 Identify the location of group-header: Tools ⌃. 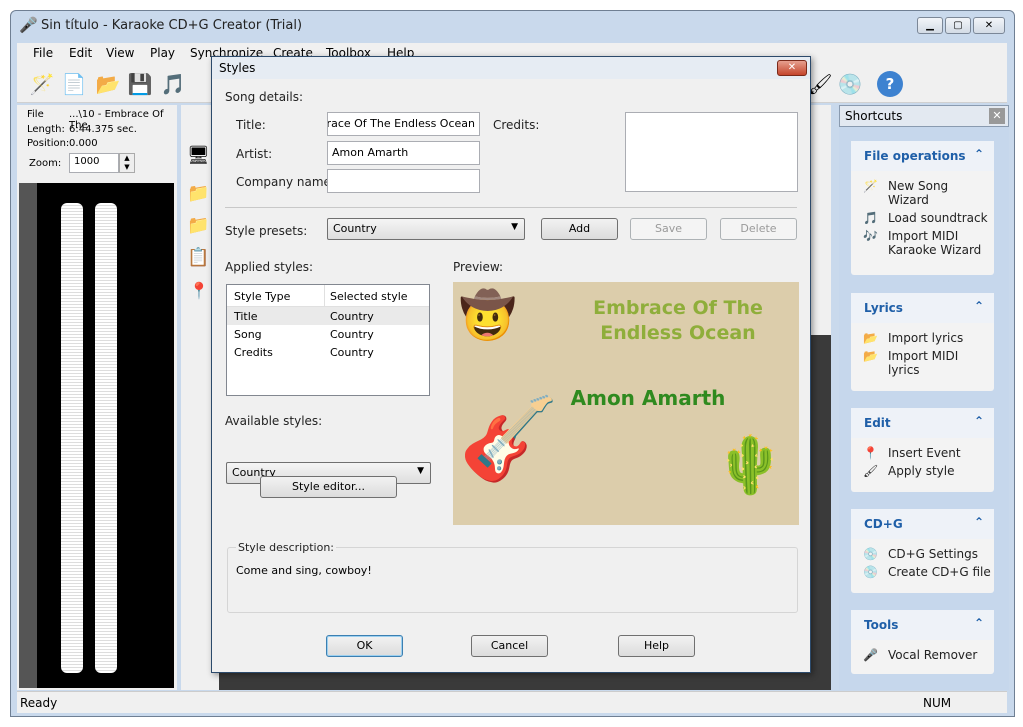
(922, 625).